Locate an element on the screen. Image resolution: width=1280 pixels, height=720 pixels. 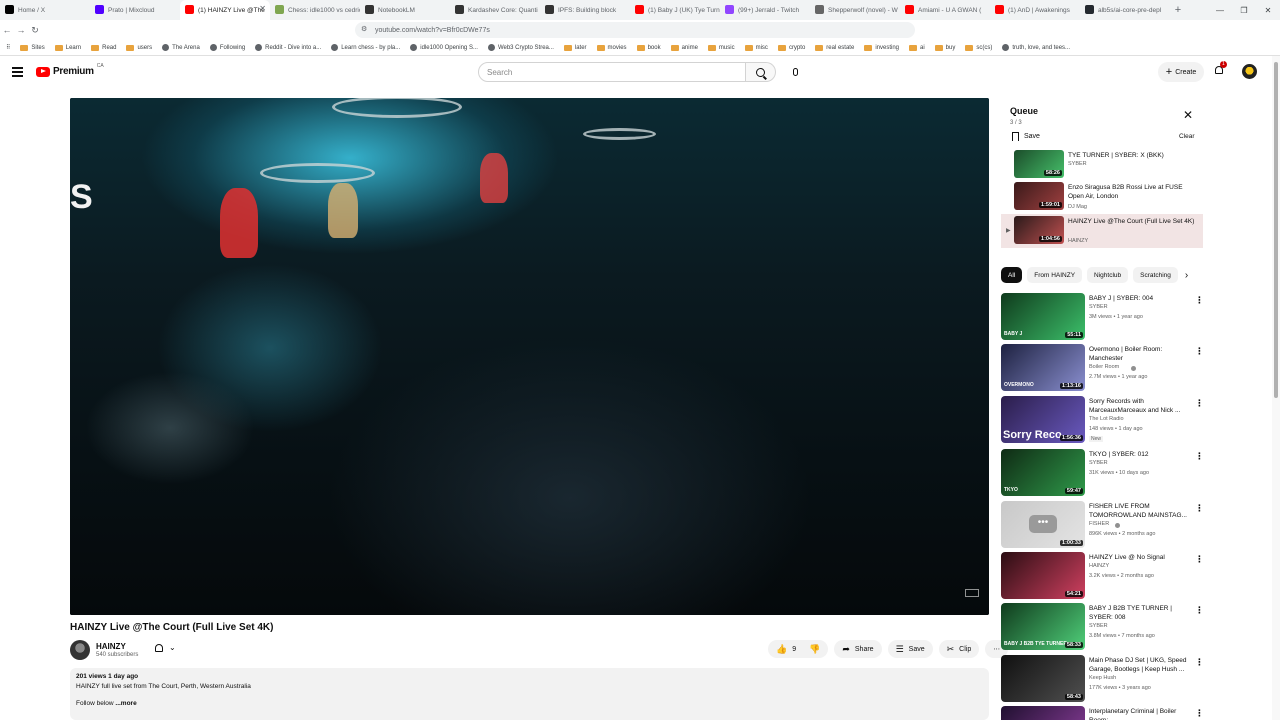
like-icon: 👍 is located at coordinates (781, 649).